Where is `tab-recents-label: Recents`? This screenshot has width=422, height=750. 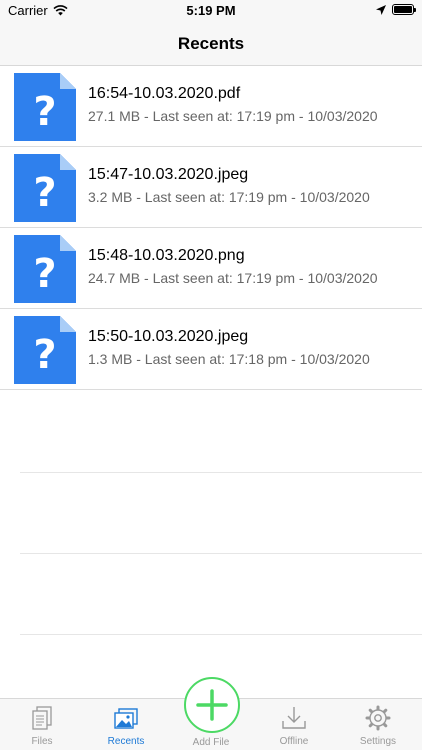 tab-recents-label: Recents is located at coordinates (126, 741).